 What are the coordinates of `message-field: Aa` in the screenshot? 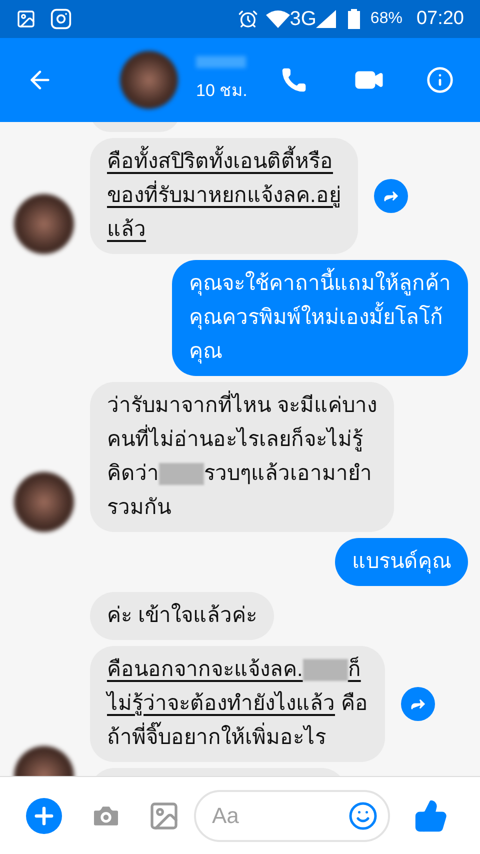 It's located at (292, 816).